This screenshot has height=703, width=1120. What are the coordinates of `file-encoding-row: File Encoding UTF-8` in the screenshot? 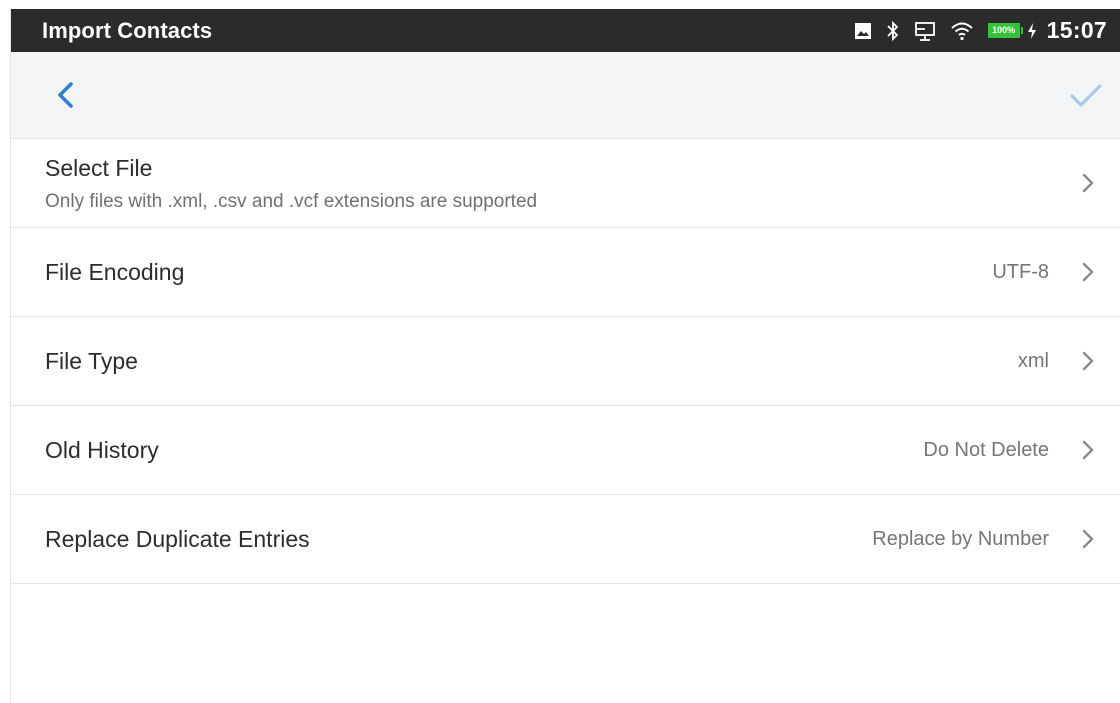 It's located at (565, 272).